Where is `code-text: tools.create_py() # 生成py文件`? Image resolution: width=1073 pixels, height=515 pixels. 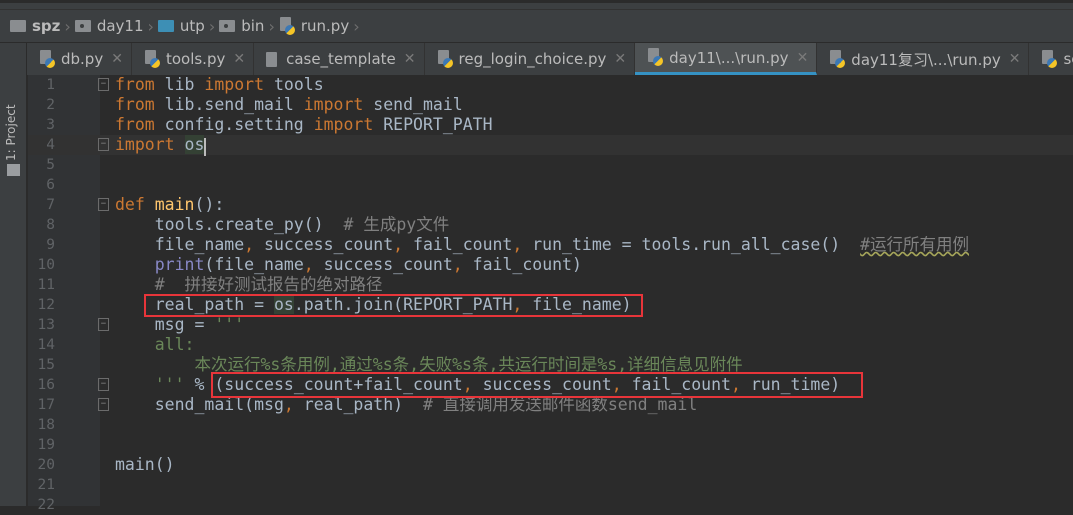
code-text: tools.create_py() # 生成py文件 is located at coordinates (282, 225).